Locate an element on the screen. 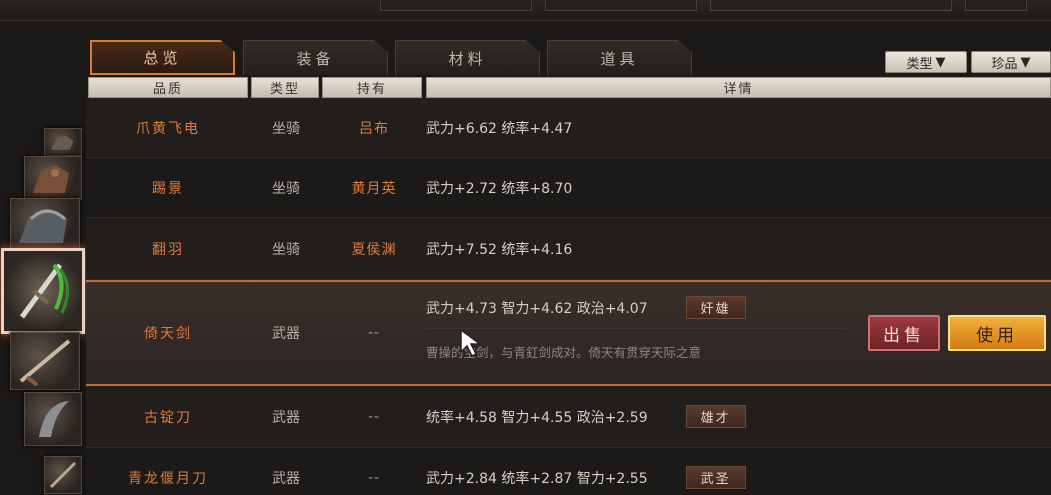 Image resolution: width=1051 pixels, height=495 pixels. divider is located at coordinates (636, 328).